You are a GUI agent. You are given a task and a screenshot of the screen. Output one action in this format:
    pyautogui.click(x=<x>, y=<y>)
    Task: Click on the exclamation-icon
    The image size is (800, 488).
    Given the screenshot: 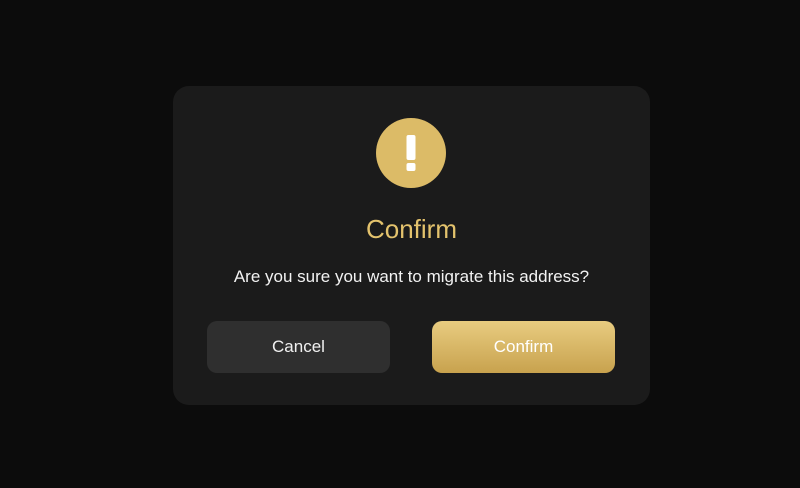 What is the action you would take?
    pyautogui.click(x=411, y=153)
    